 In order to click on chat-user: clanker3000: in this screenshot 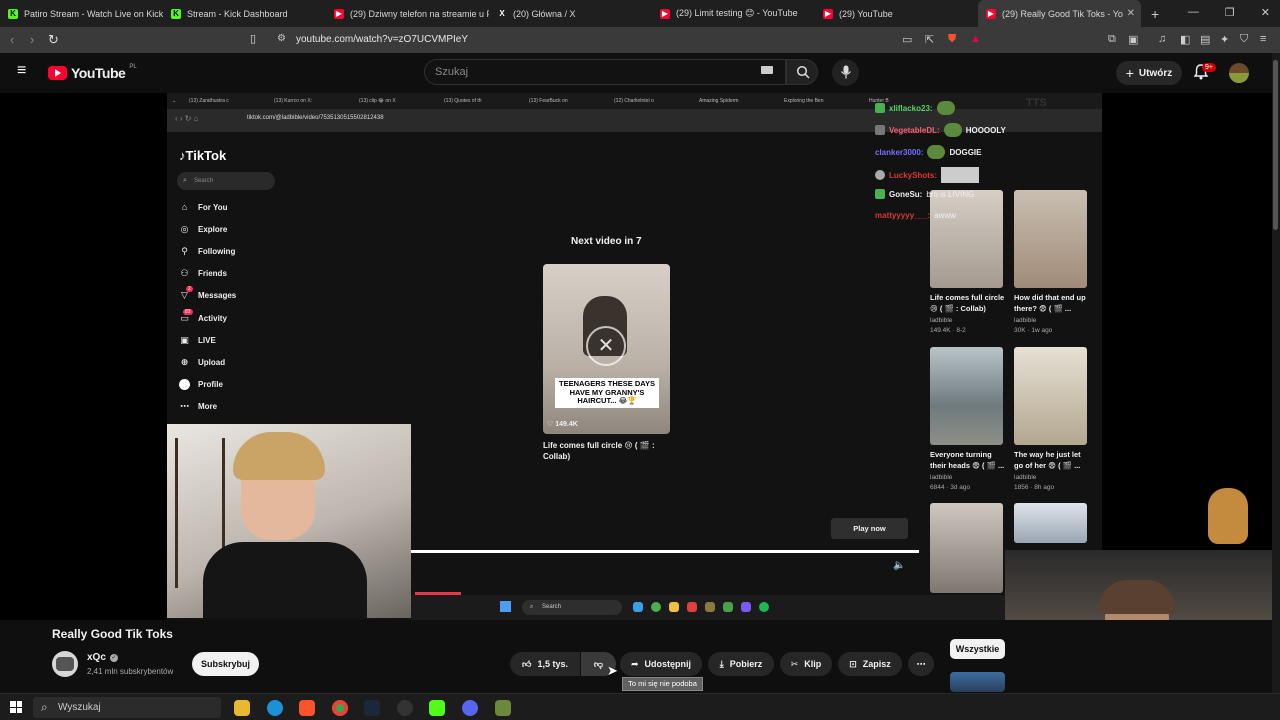, I will do `click(899, 152)`.